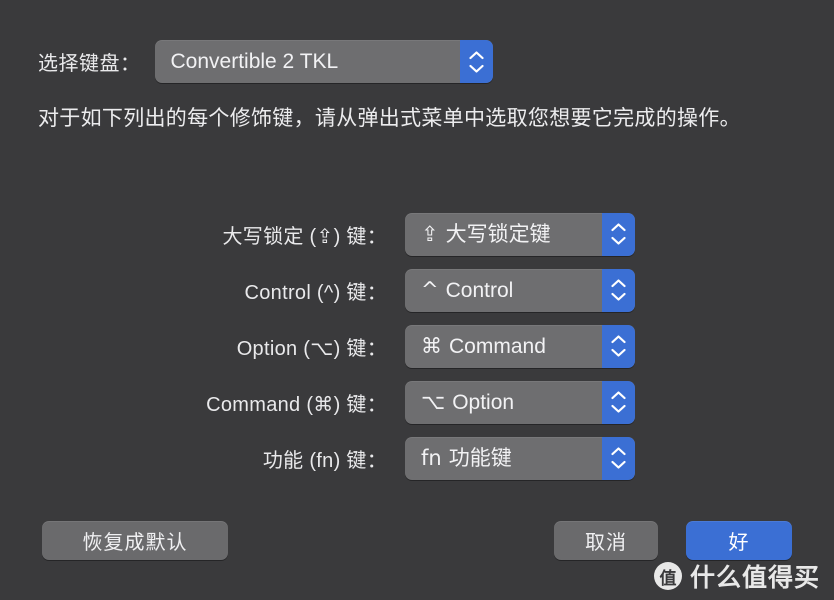  Describe the element at coordinates (296, 404) in the screenshot. I see `modifier-label-command: Command (⌘) 键：` at that location.